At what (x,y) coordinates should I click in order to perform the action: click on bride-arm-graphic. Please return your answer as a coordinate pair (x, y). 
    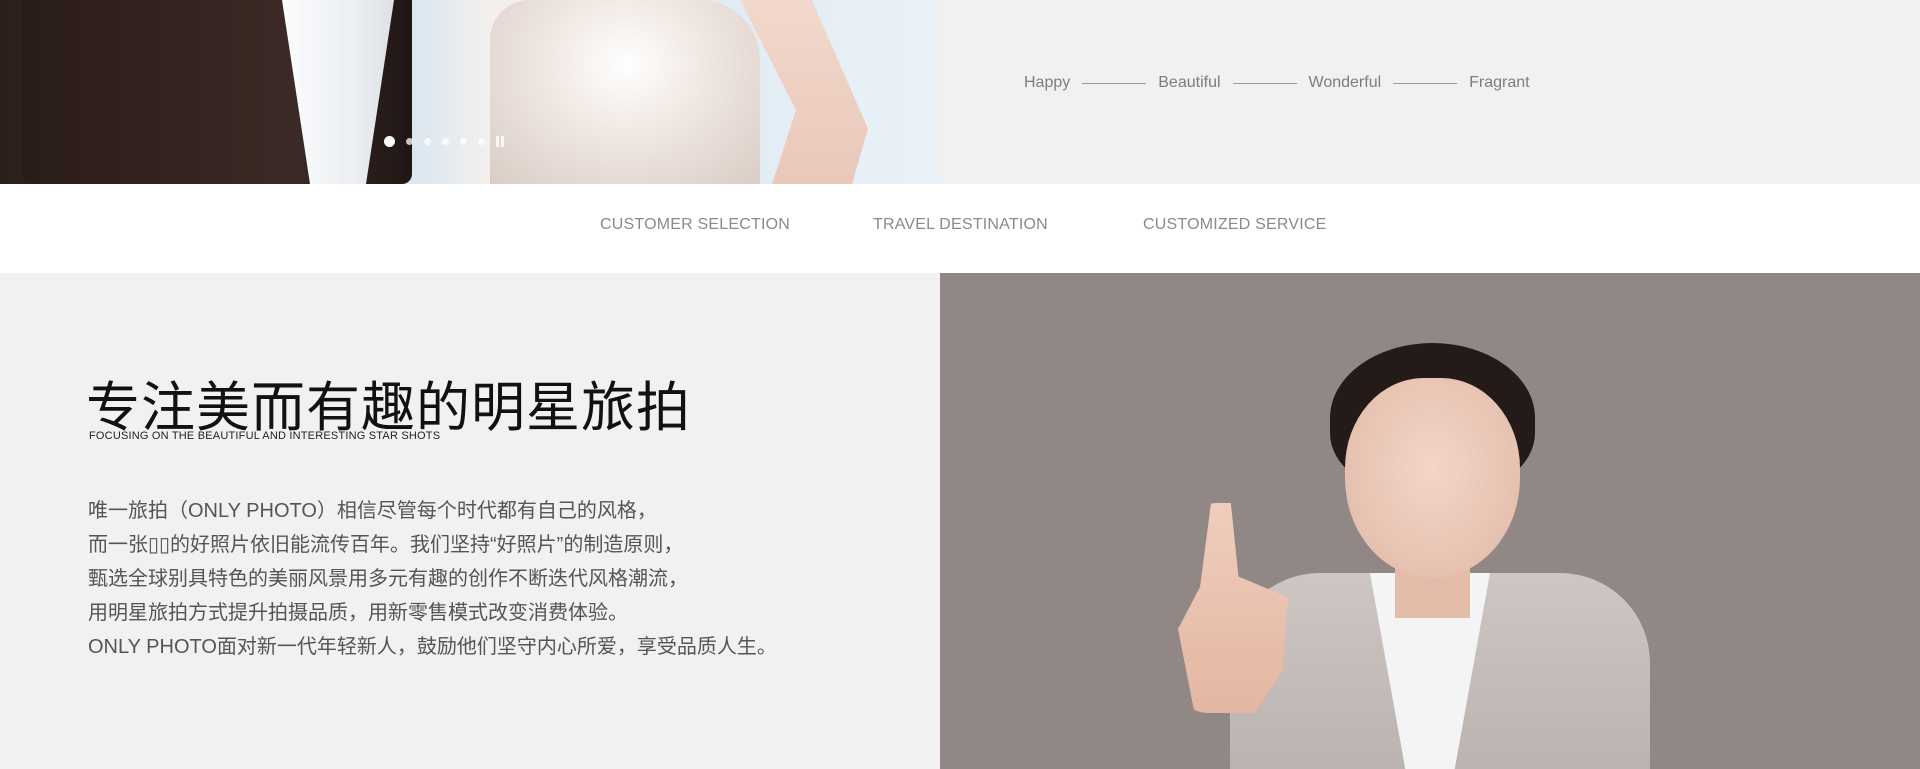
    Looking at the image, I should click on (804, 92).